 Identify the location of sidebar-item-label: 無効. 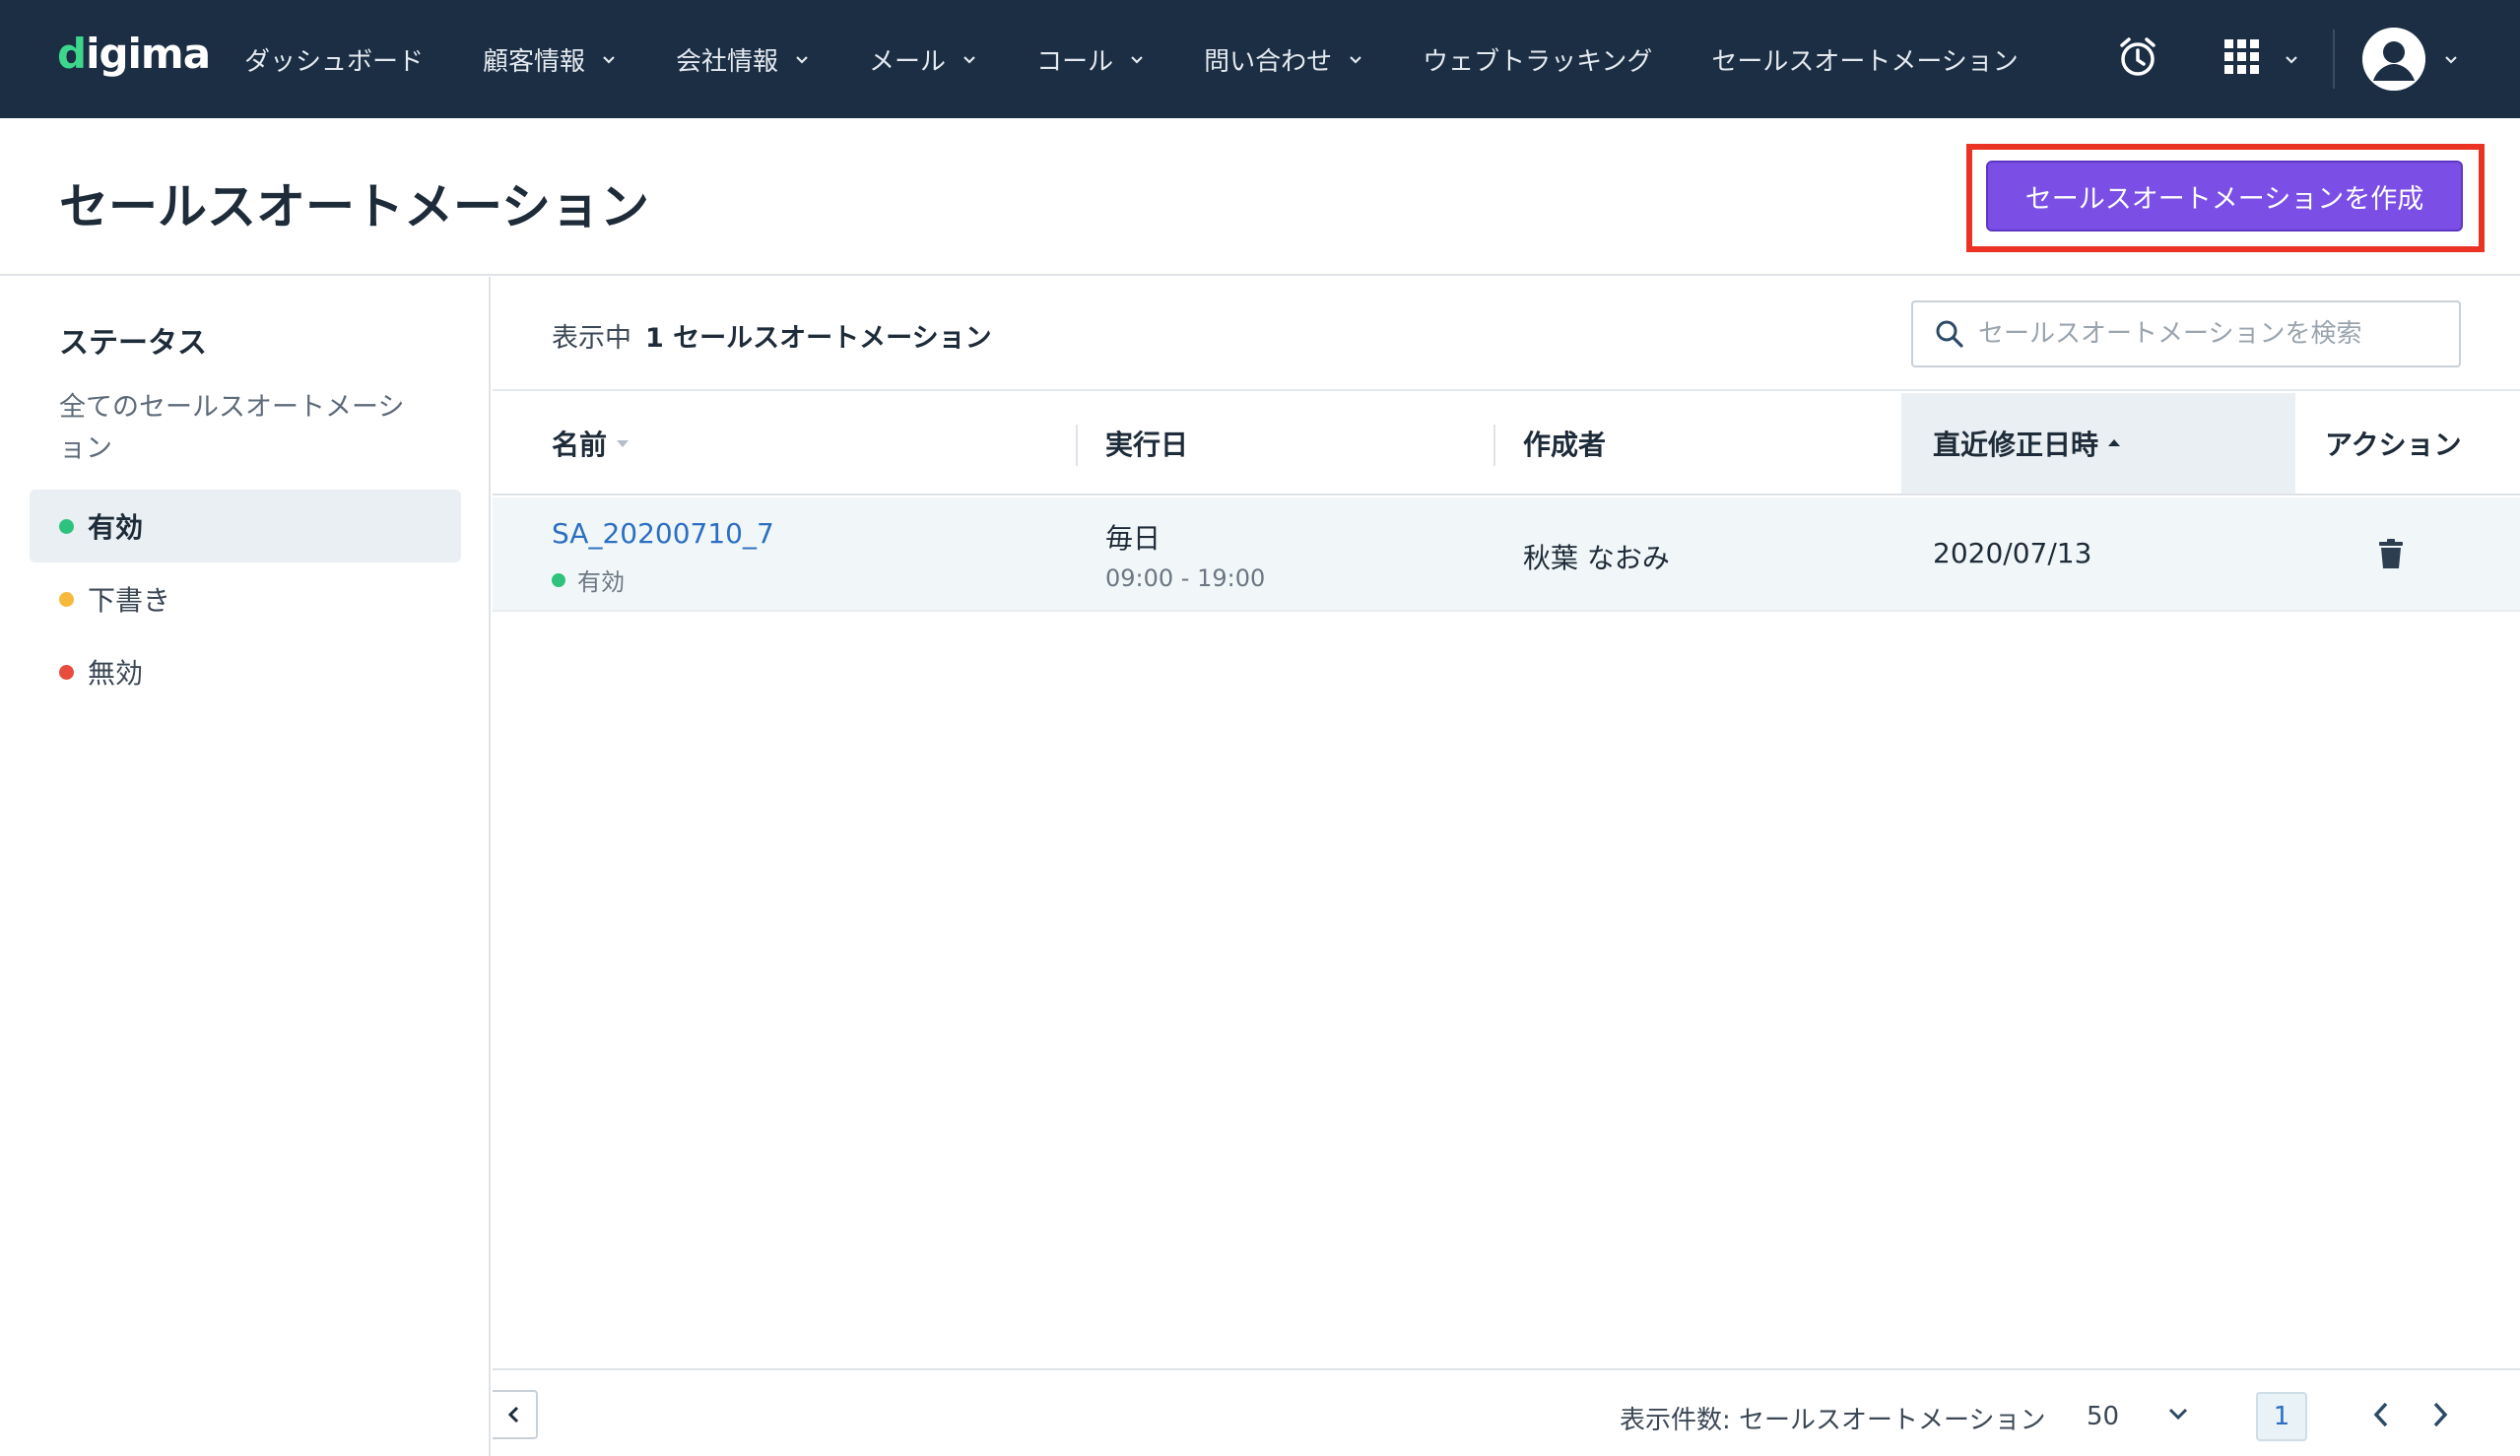
(116, 673).